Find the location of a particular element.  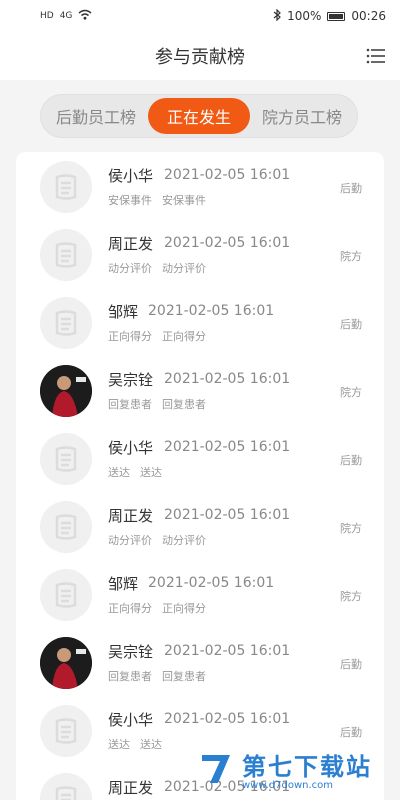

list-item: 吴宗铨 2021-02-05 16:01 回复患者 回复患者 院方 is located at coordinates (200, 390).